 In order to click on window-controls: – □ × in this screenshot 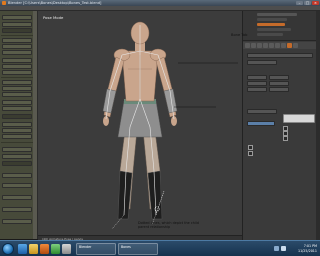, I will do `click(307, 2)`.